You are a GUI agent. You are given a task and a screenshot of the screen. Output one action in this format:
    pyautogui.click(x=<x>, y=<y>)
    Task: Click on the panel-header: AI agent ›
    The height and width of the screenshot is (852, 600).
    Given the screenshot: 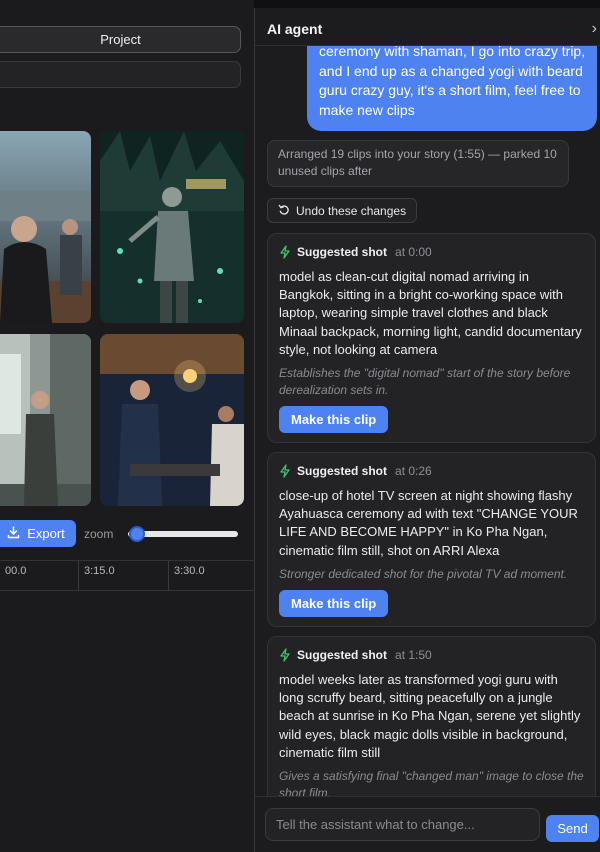 What is the action you would take?
    pyautogui.click(x=427, y=27)
    